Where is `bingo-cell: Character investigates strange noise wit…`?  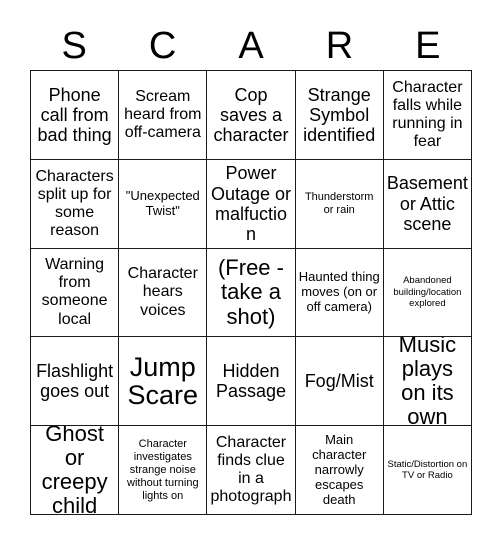 bingo-cell: Character investigates strange noise wit… is located at coordinates (163, 470).